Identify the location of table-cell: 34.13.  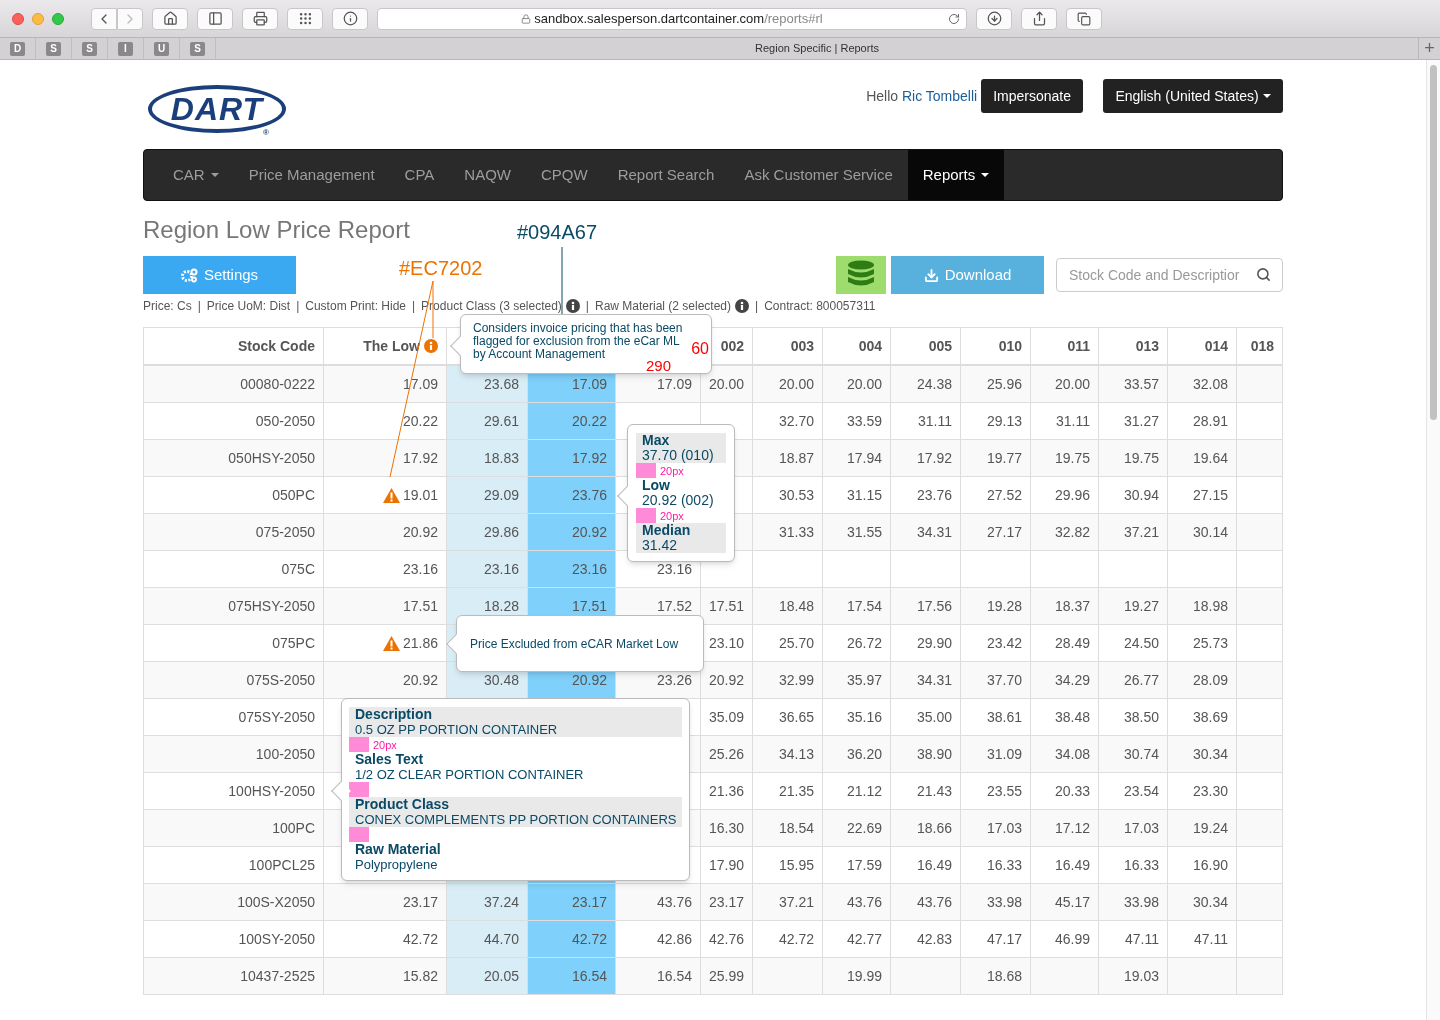
(788, 754).